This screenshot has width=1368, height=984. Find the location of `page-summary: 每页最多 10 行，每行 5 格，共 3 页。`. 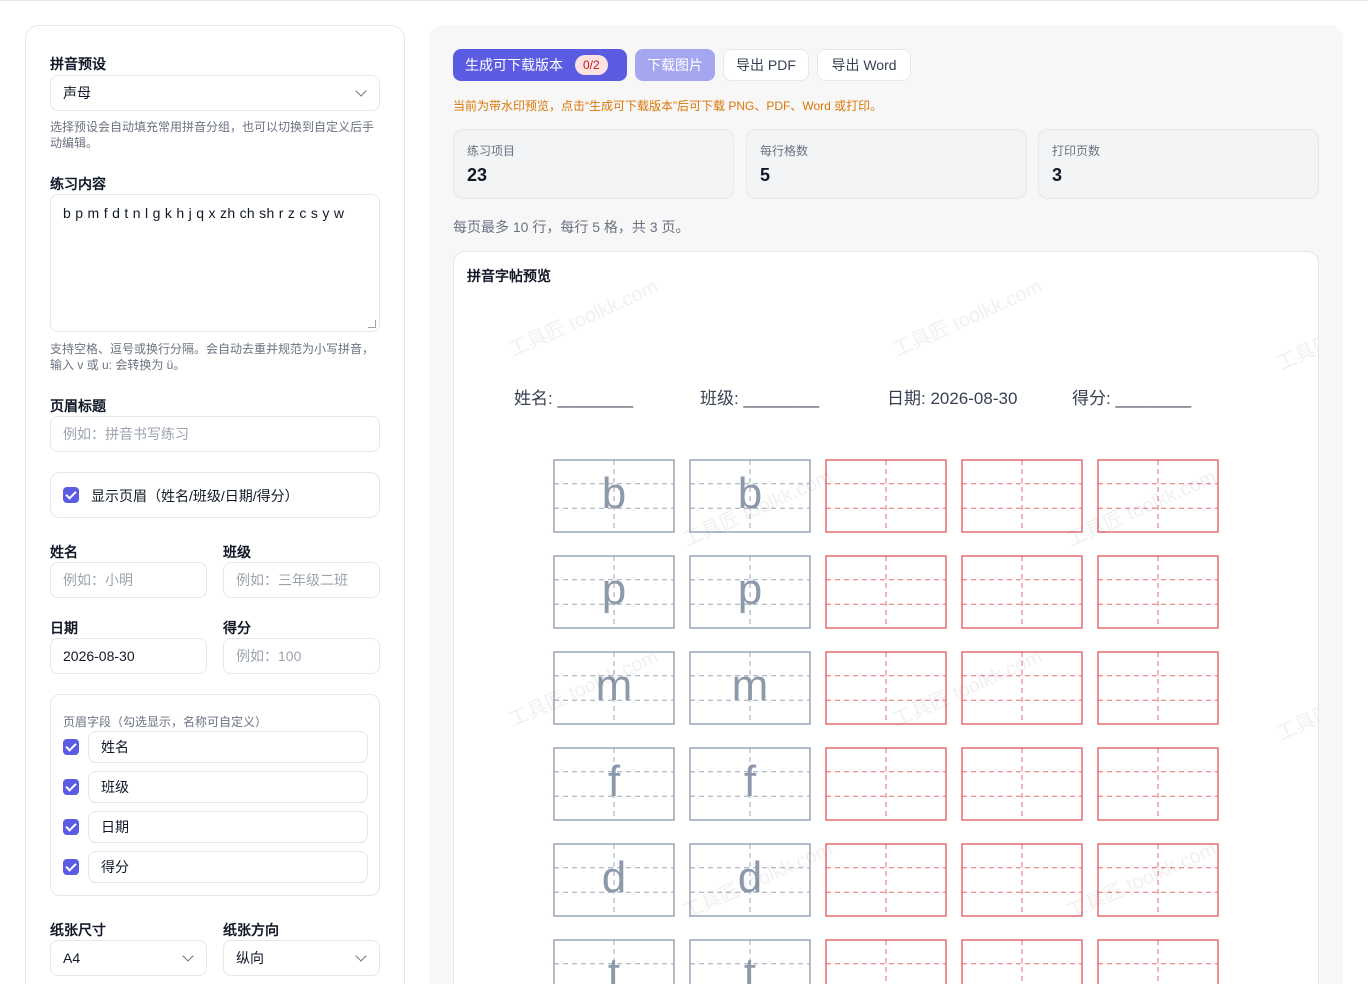

page-summary: 每页最多 10 行，每行 5 格，共 3 页。 is located at coordinates (571, 227).